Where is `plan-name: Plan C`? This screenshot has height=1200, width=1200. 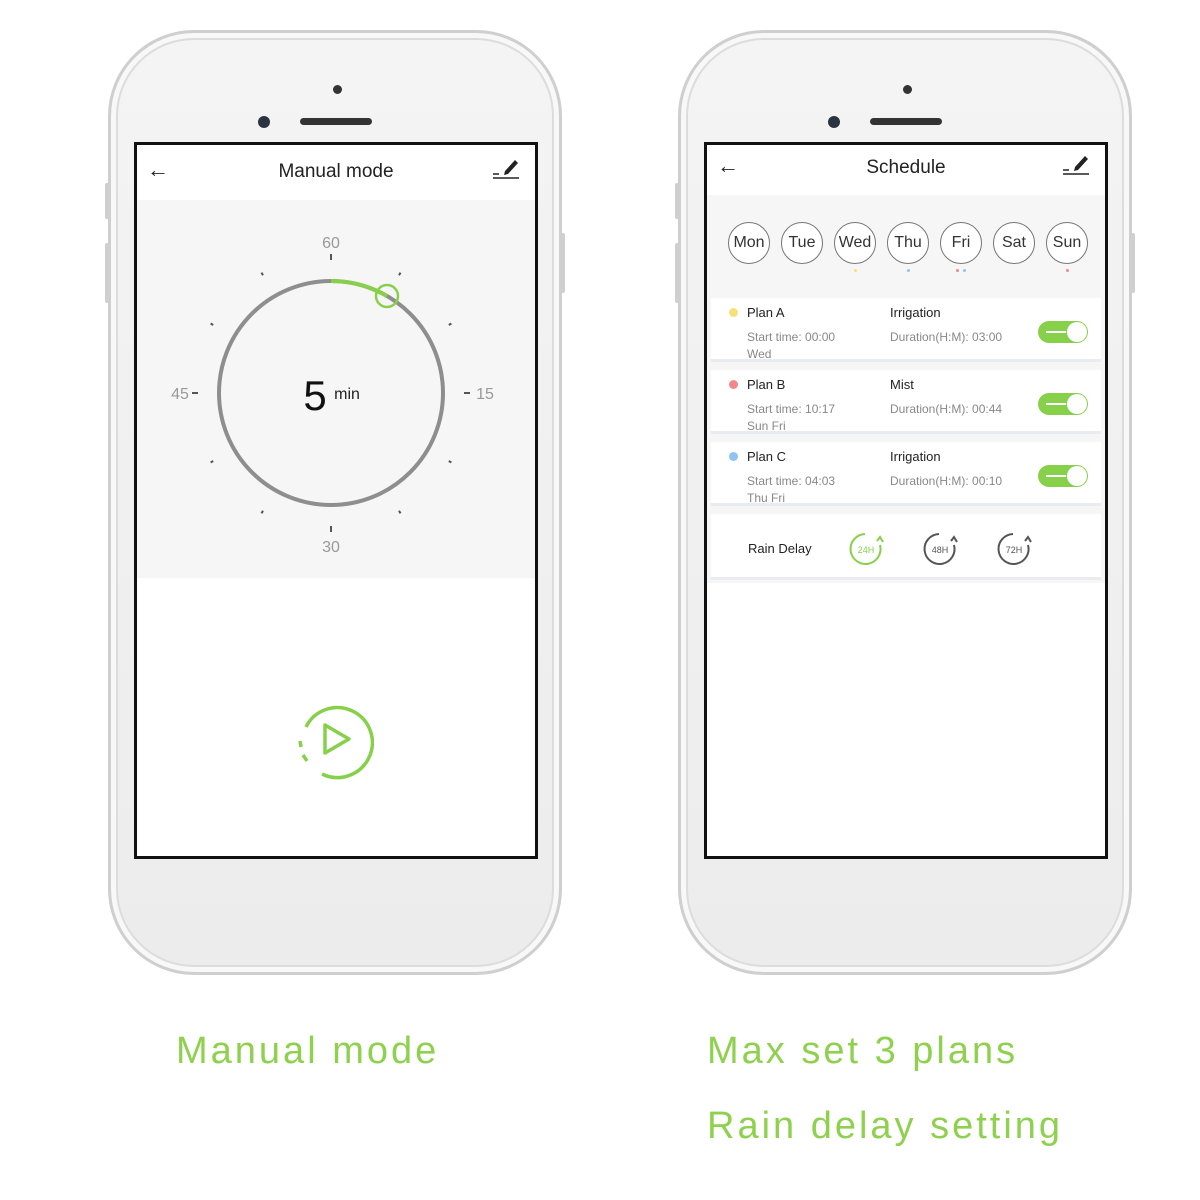
plan-name: Plan C is located at coordinates (767, 456).